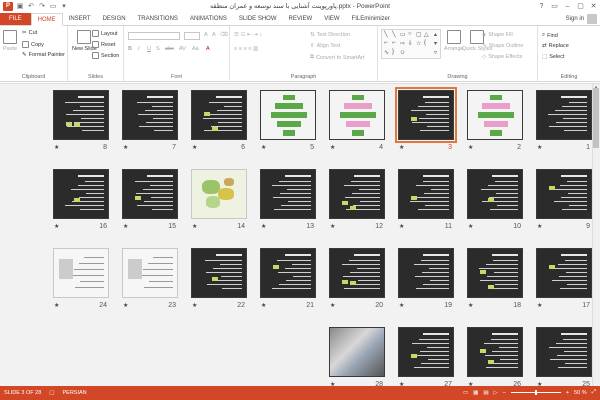 This screenshot has height=400, width=600. I want to click on slide-thumbnail-3: ★ 3, so click(426, 119).